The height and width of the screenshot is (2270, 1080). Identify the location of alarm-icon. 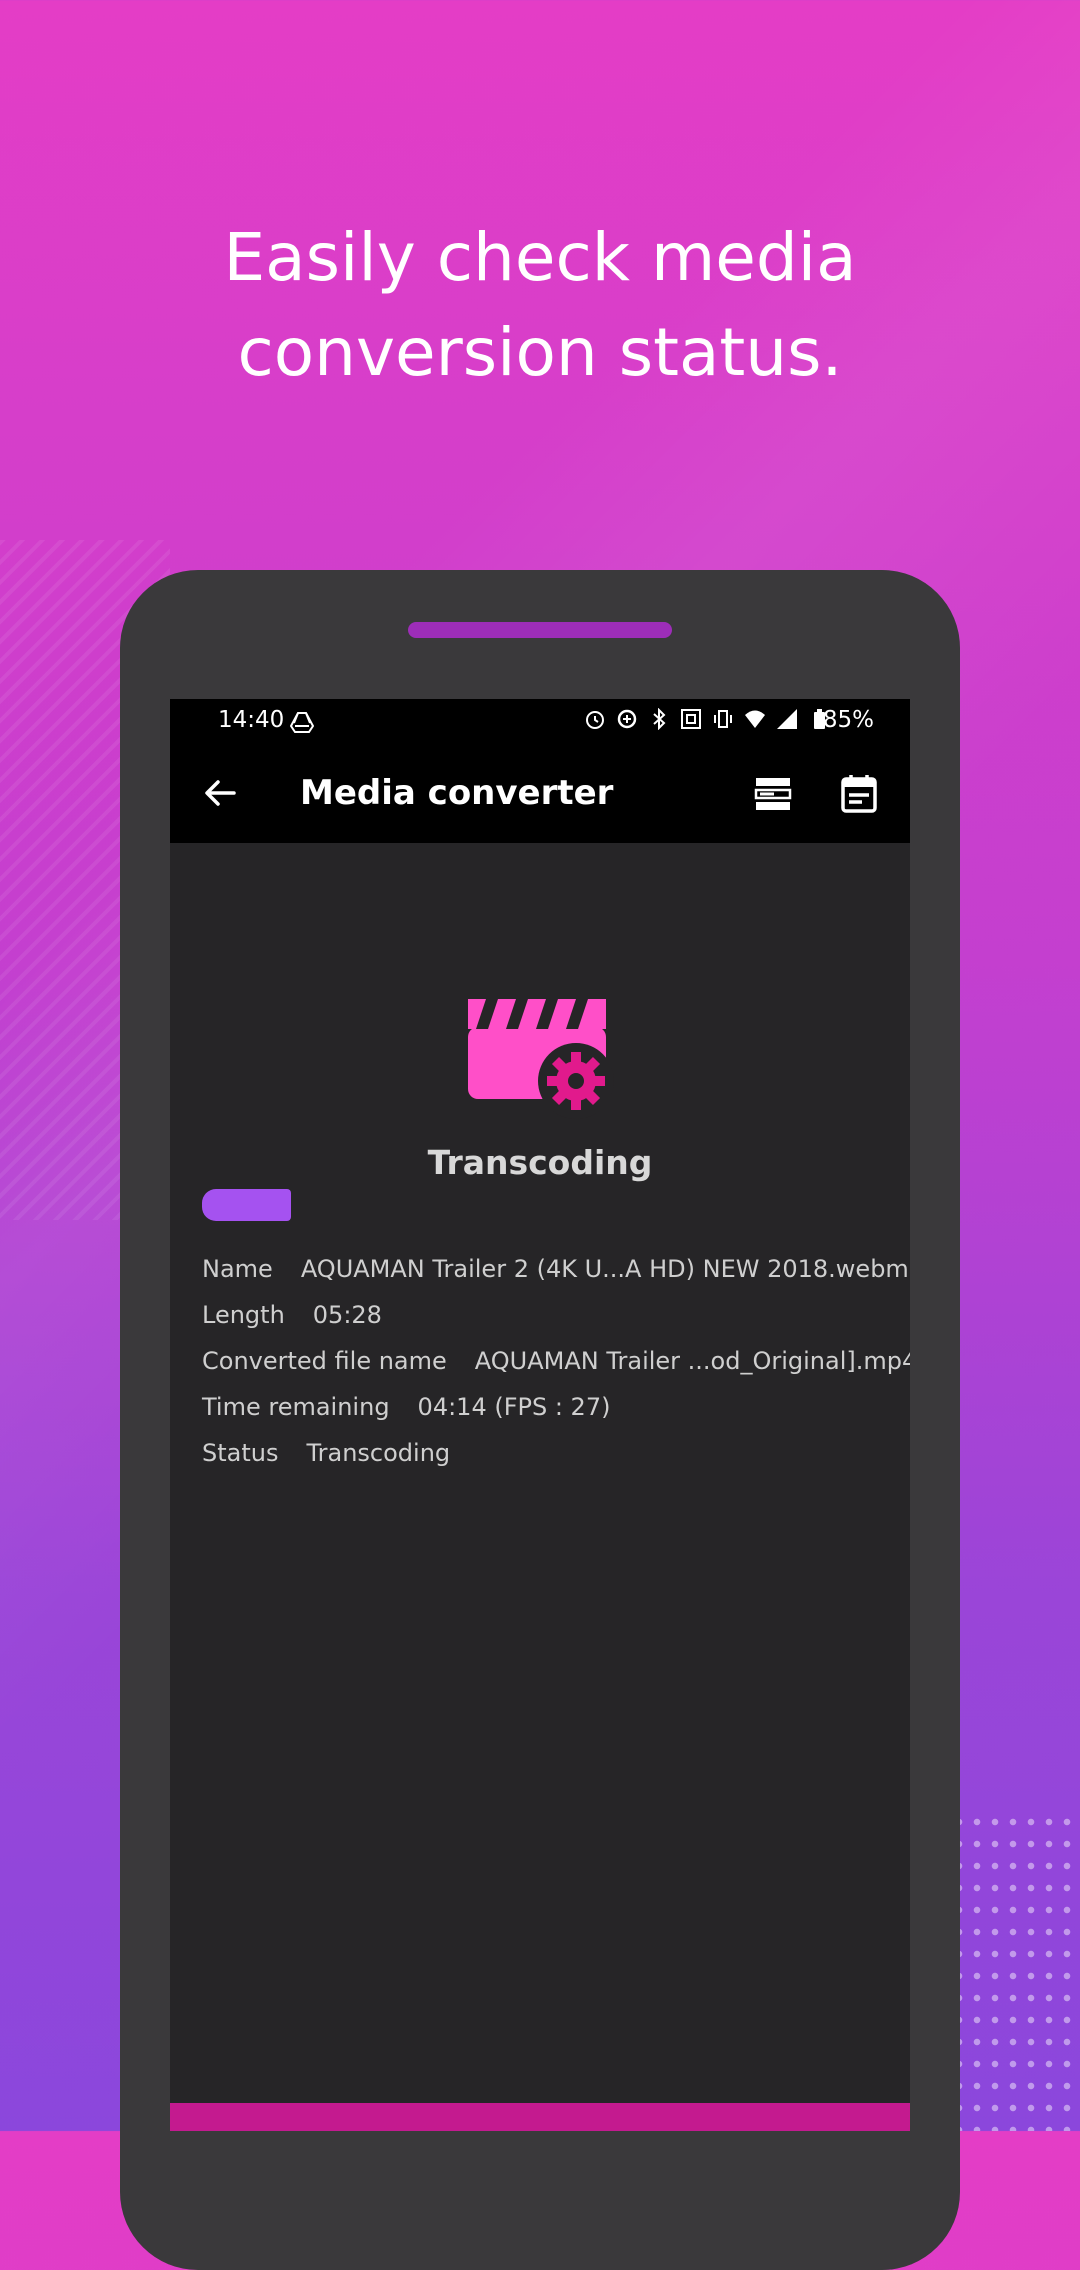
(595, 719).